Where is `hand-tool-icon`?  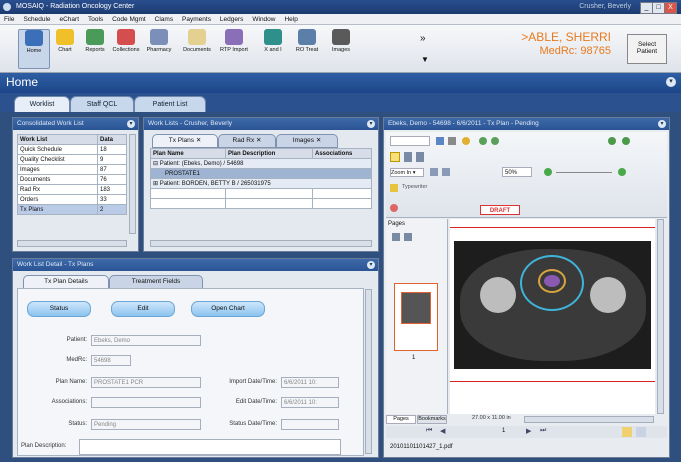 hand-tool-icon is located at coordinates (408, 157).